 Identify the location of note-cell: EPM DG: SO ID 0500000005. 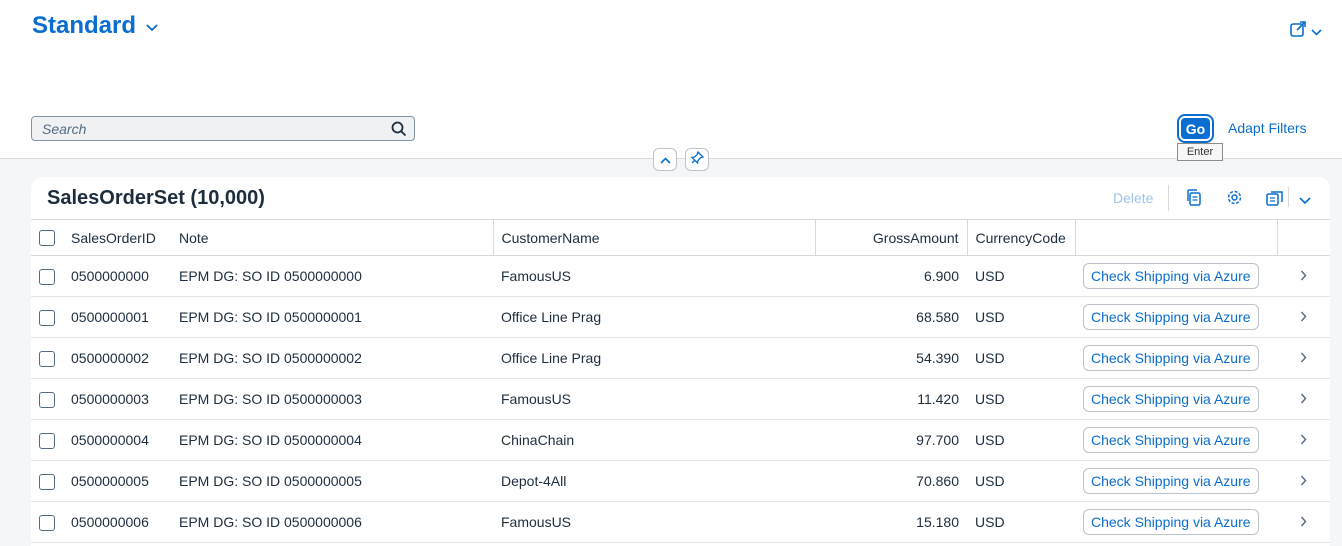
(332, 481).